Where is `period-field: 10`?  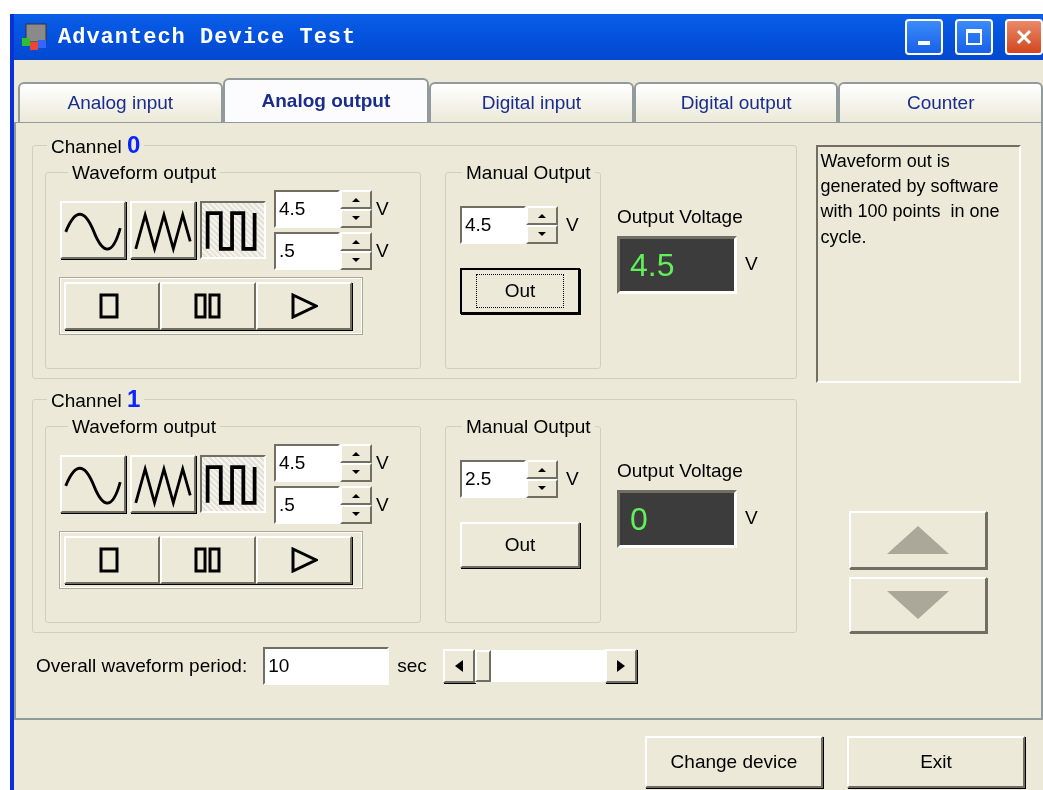
period-field: 10 is located at coordinates (326, 666).